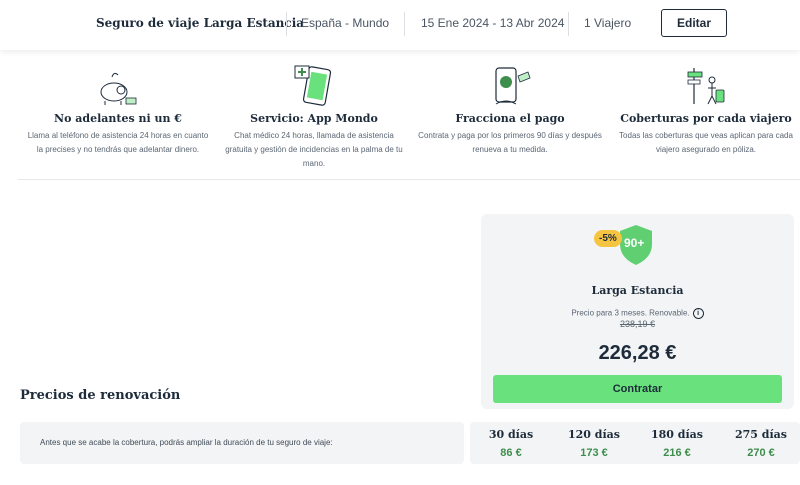 The image size is (800, 485). Describe the element at coordinates (594, 434) in the screenshot. I see `renewal-days: 120 días` at that location.